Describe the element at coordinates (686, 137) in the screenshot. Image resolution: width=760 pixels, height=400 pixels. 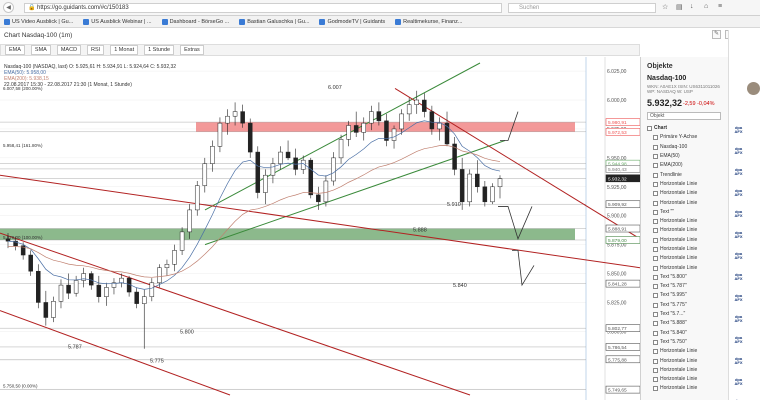
I see `object-list-item: Primäre Y-Achse` at that location.